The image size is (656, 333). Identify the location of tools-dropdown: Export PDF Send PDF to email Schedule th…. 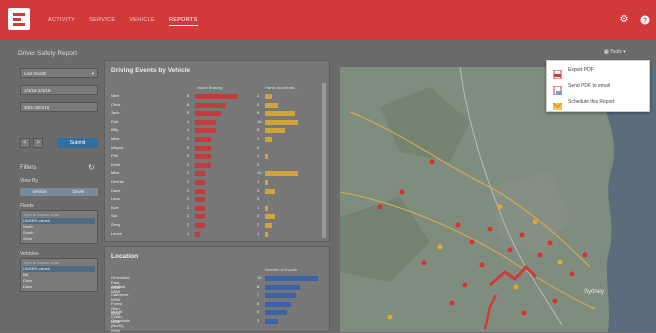
(598, 86).